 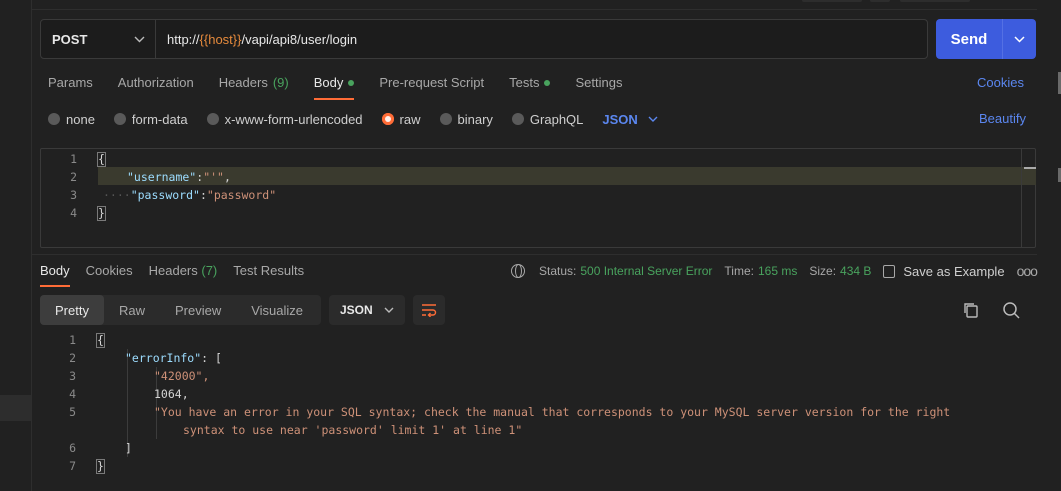 What do you see at coordinates (630, 119) in the screenshot?
I see `body-format-select: JSON` at bounding box center [630, 119].